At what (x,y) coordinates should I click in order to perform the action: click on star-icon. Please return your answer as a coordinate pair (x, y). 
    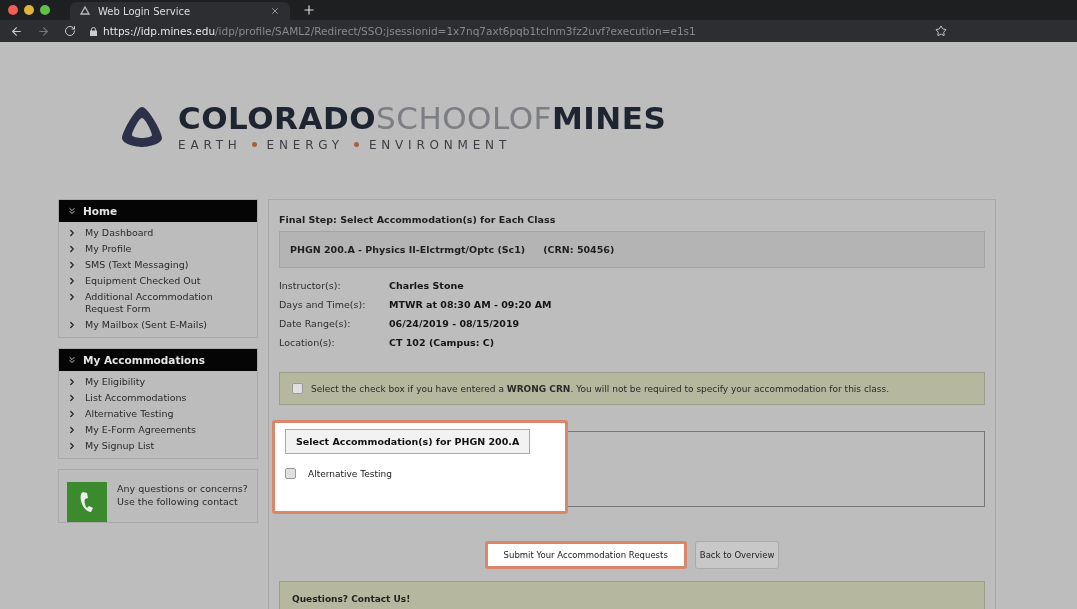
    Looking at the image, I should click on (941, 31).